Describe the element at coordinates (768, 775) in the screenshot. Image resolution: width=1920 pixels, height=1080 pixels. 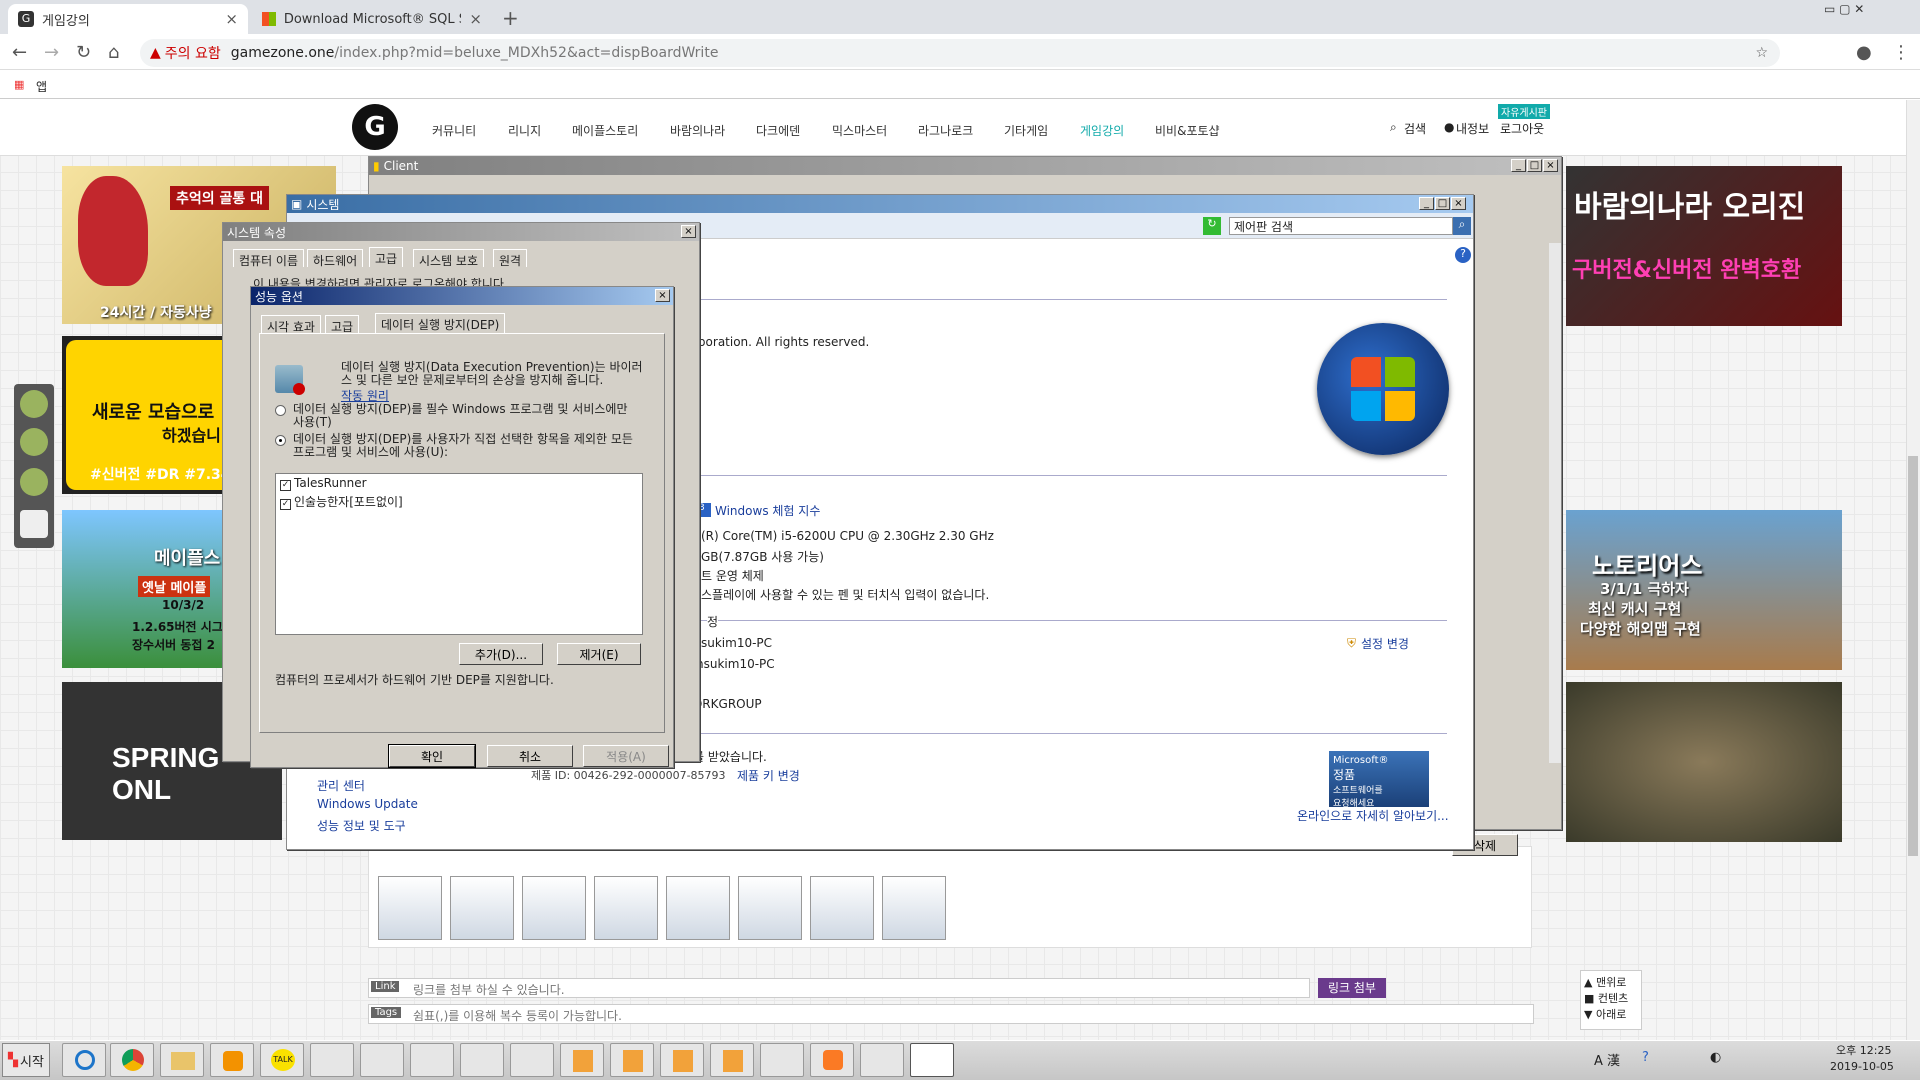
I see `change-key-link: 제품 키 변경` at that location.